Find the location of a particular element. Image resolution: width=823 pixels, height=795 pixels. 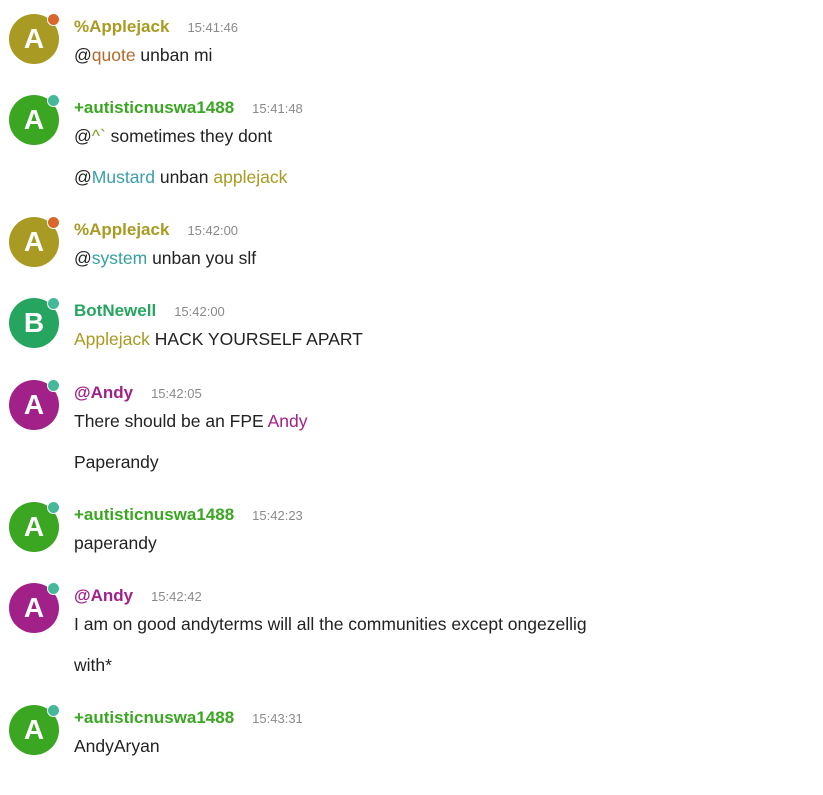

message-text: paperandy is located at coordinates (115, 543).